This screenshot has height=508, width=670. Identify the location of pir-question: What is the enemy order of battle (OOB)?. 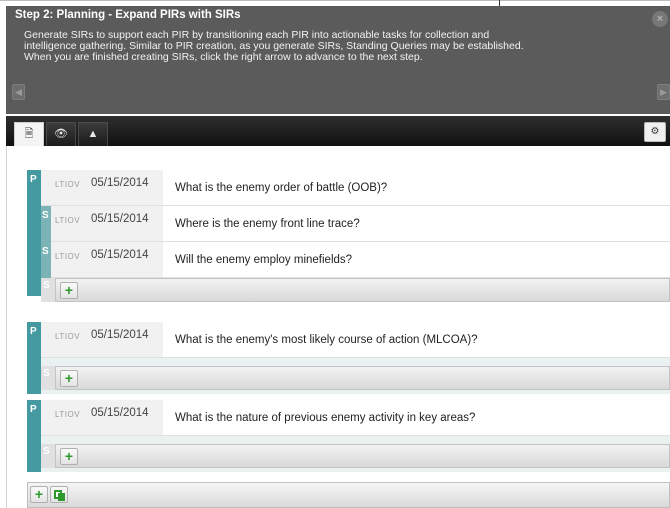
(281, 188).